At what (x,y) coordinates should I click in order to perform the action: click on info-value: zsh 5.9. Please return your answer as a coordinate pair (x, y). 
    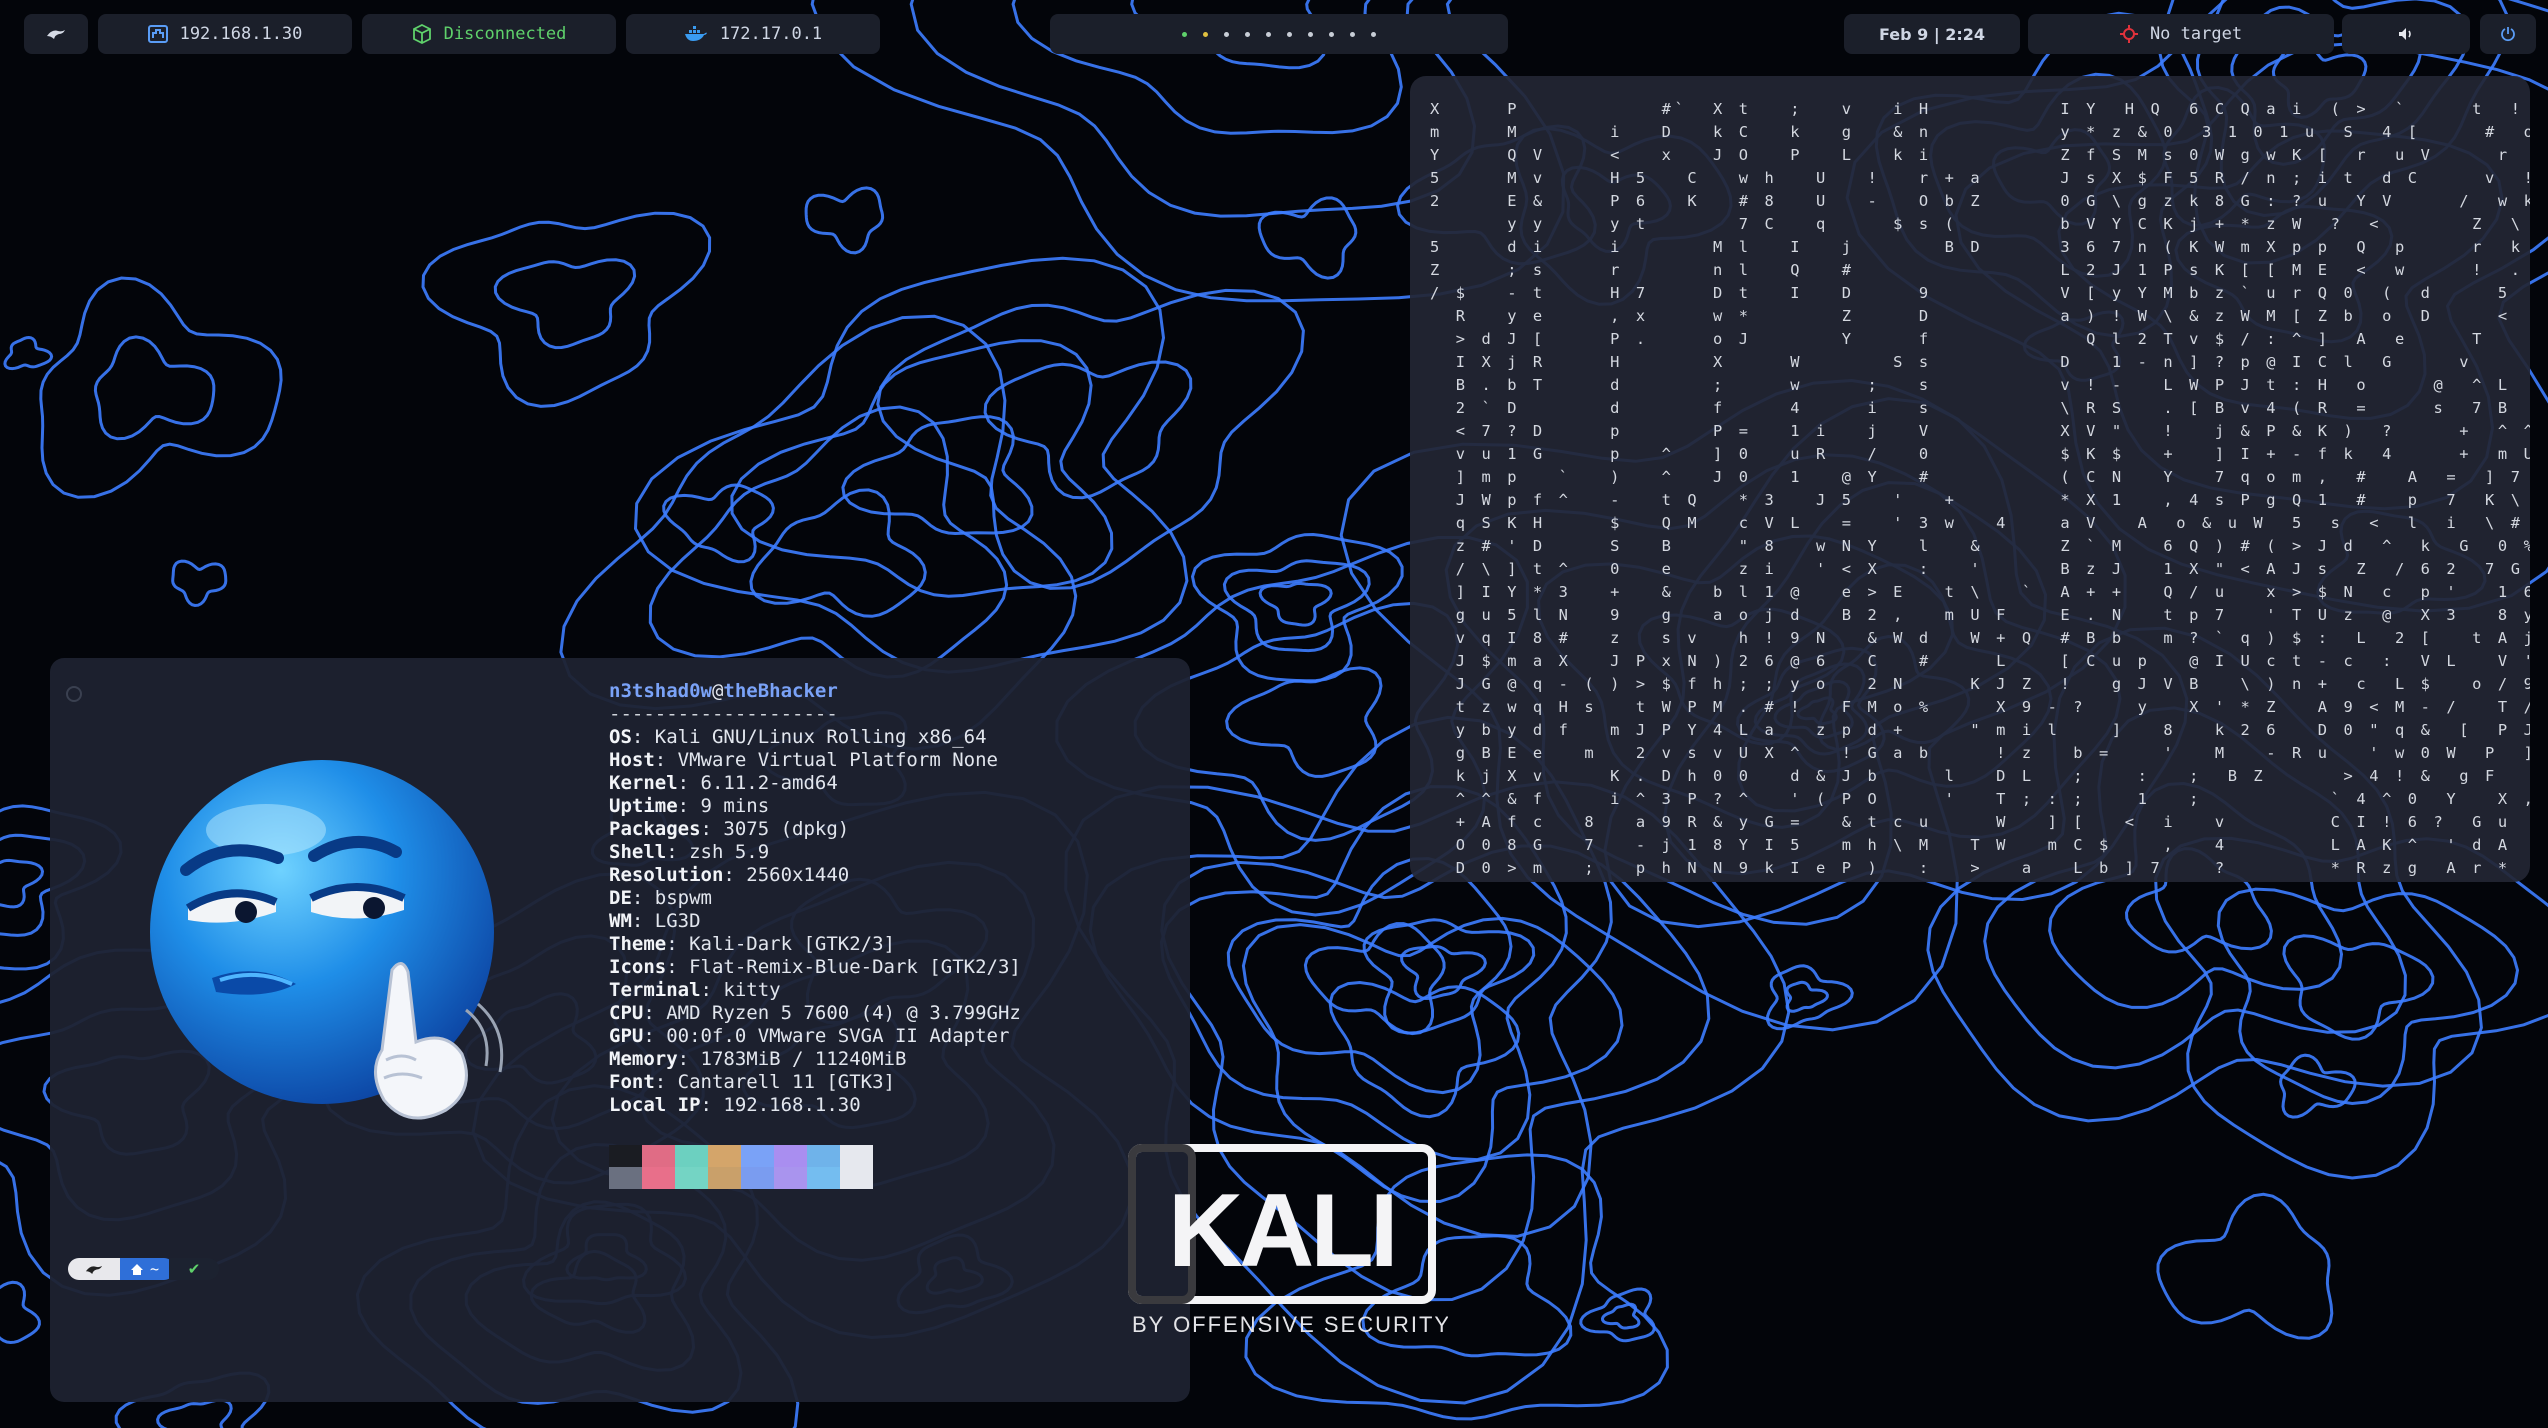
    Looking at the image, I should click on (729, 852).